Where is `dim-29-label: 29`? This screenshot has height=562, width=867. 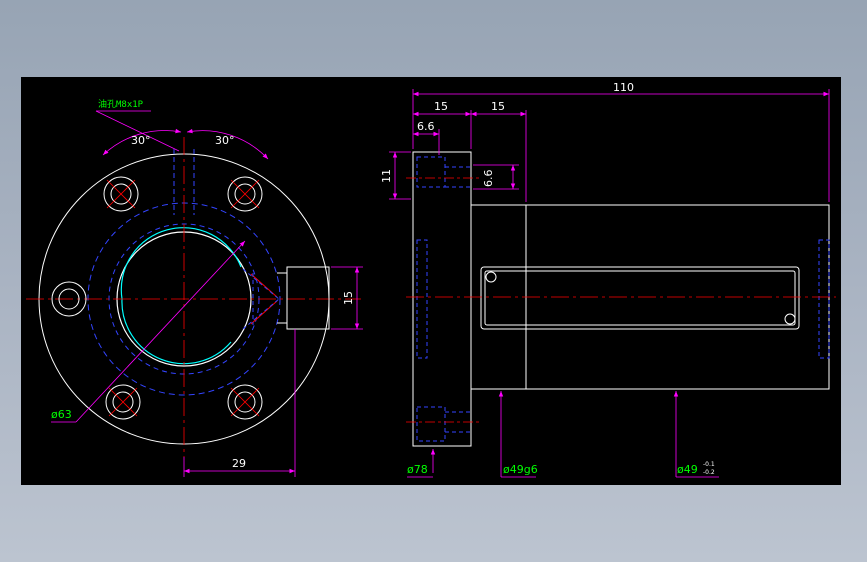
dim-29-label: 29 is located at coordinates (239, 463).